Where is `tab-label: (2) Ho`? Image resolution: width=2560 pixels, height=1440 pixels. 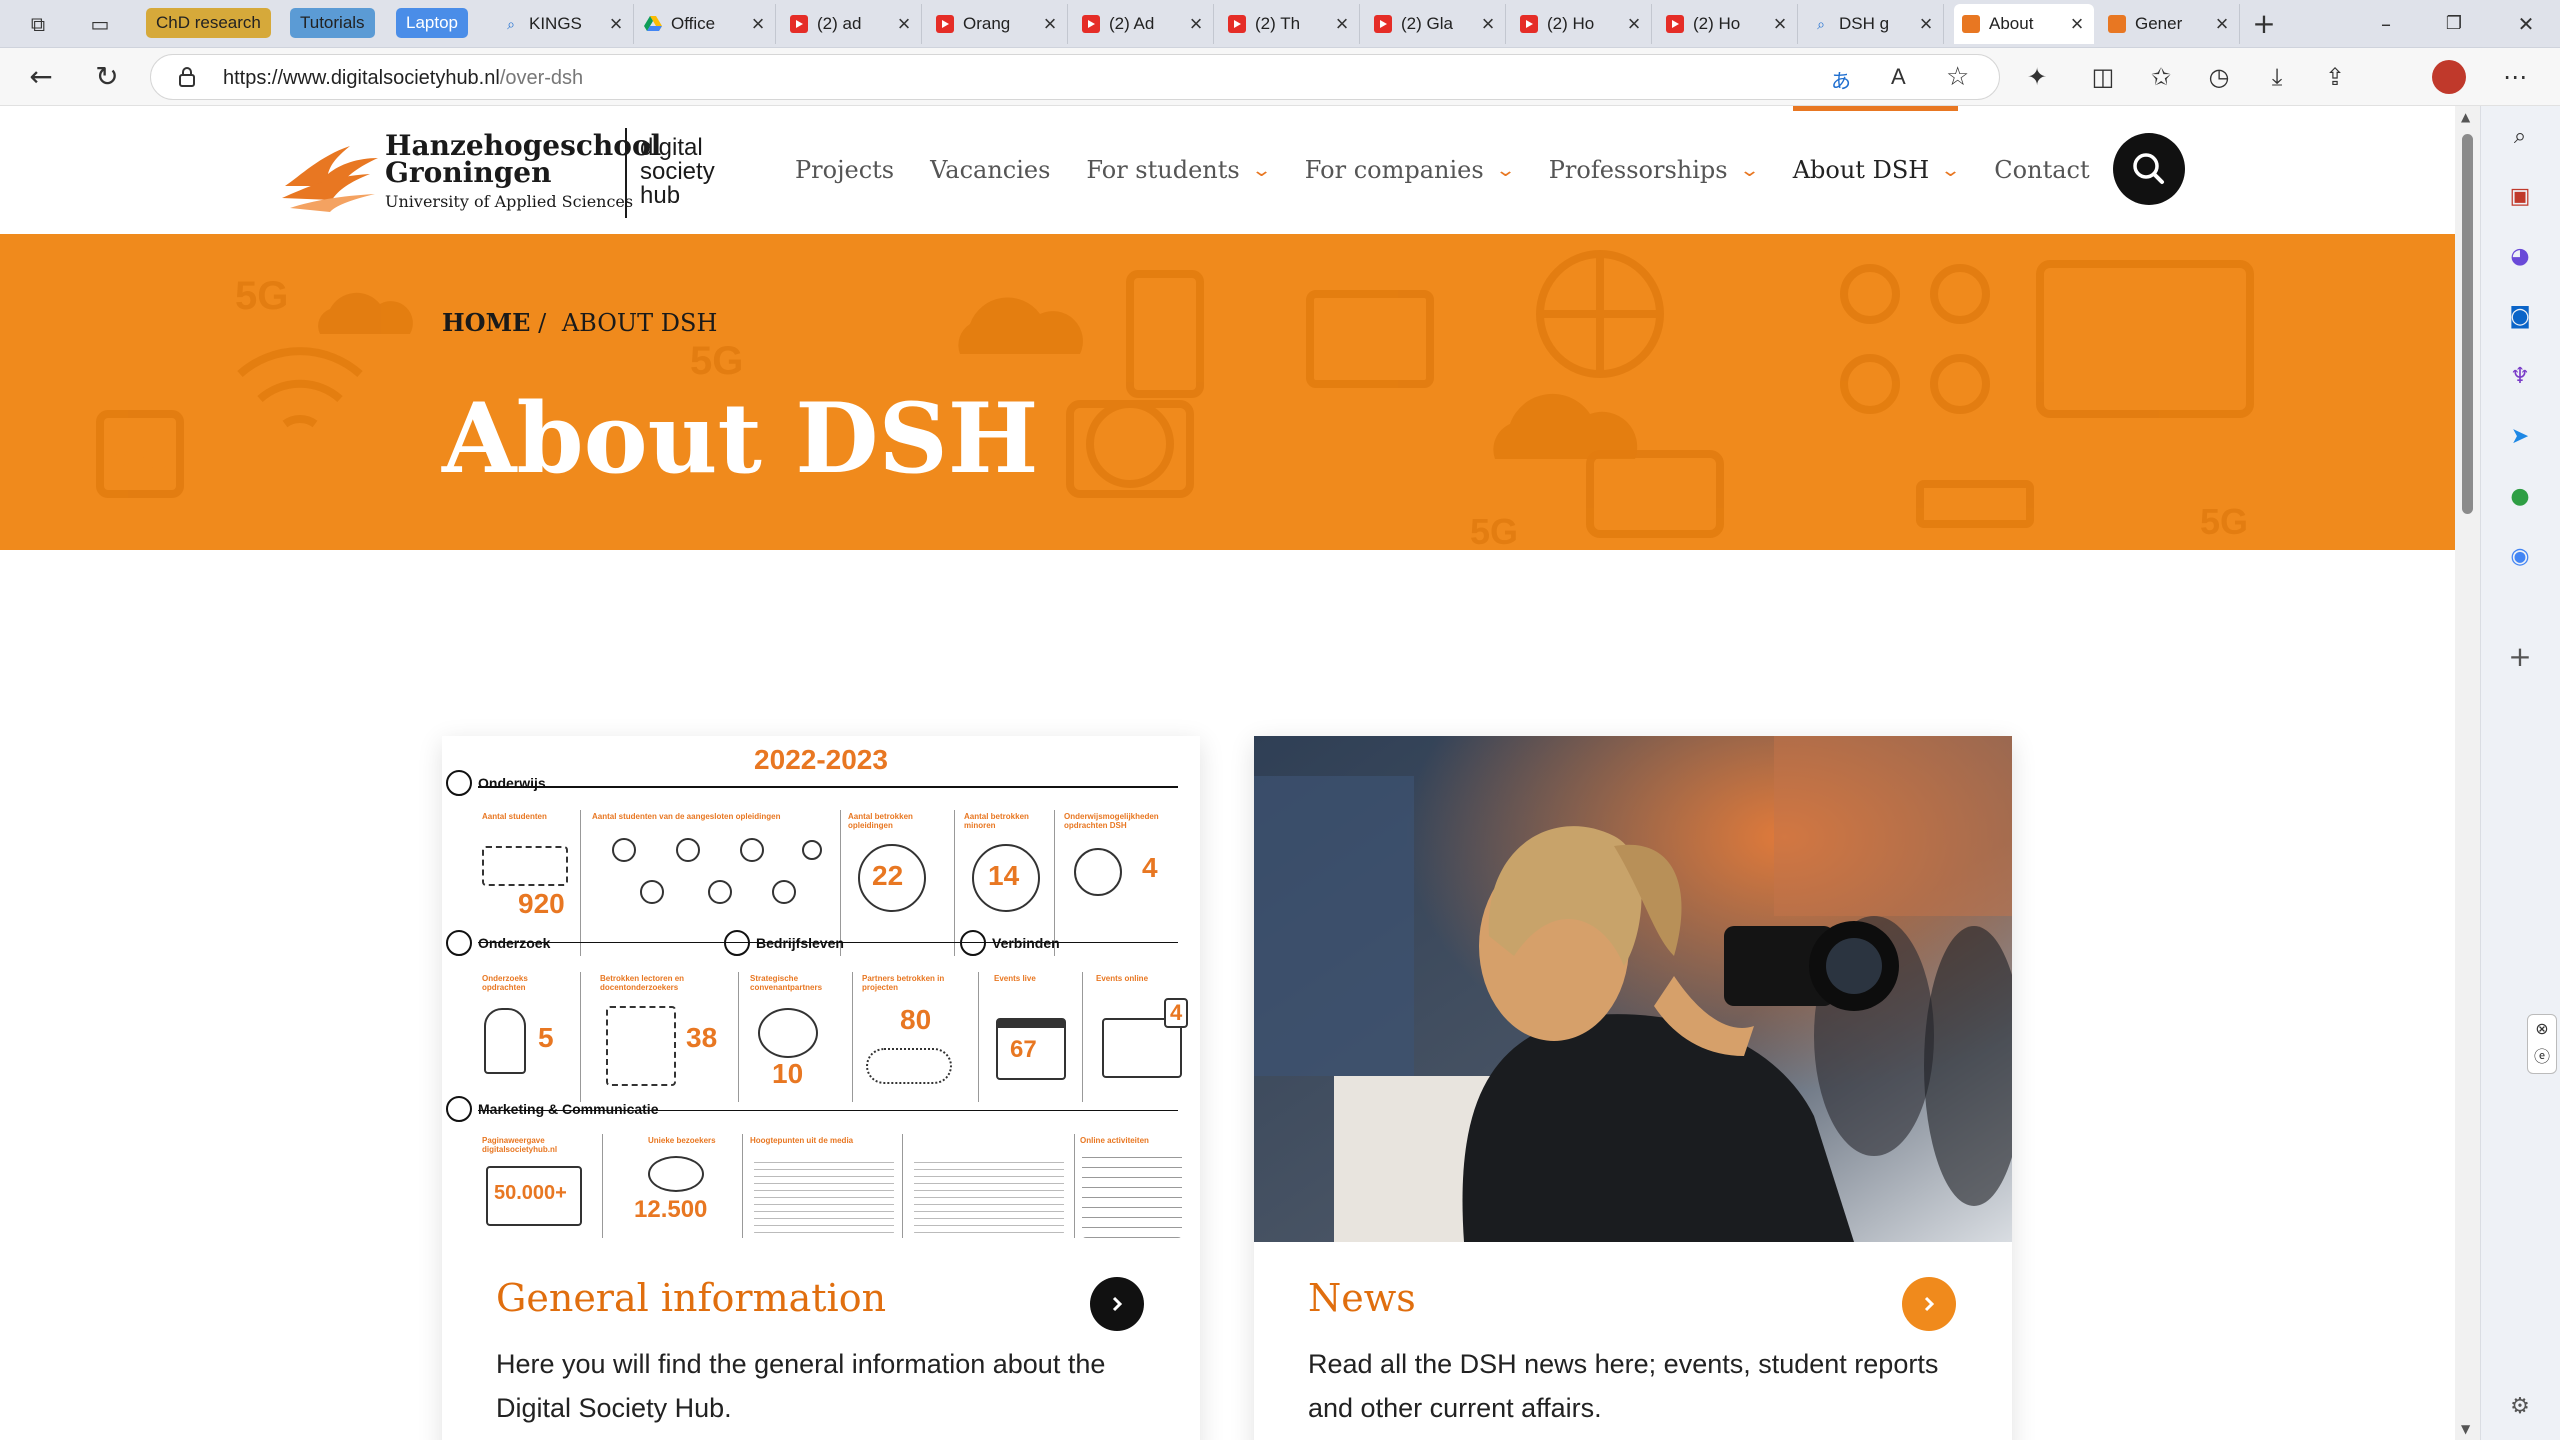 tab-label: (2) Ho is located at coordinates (1571, 23).